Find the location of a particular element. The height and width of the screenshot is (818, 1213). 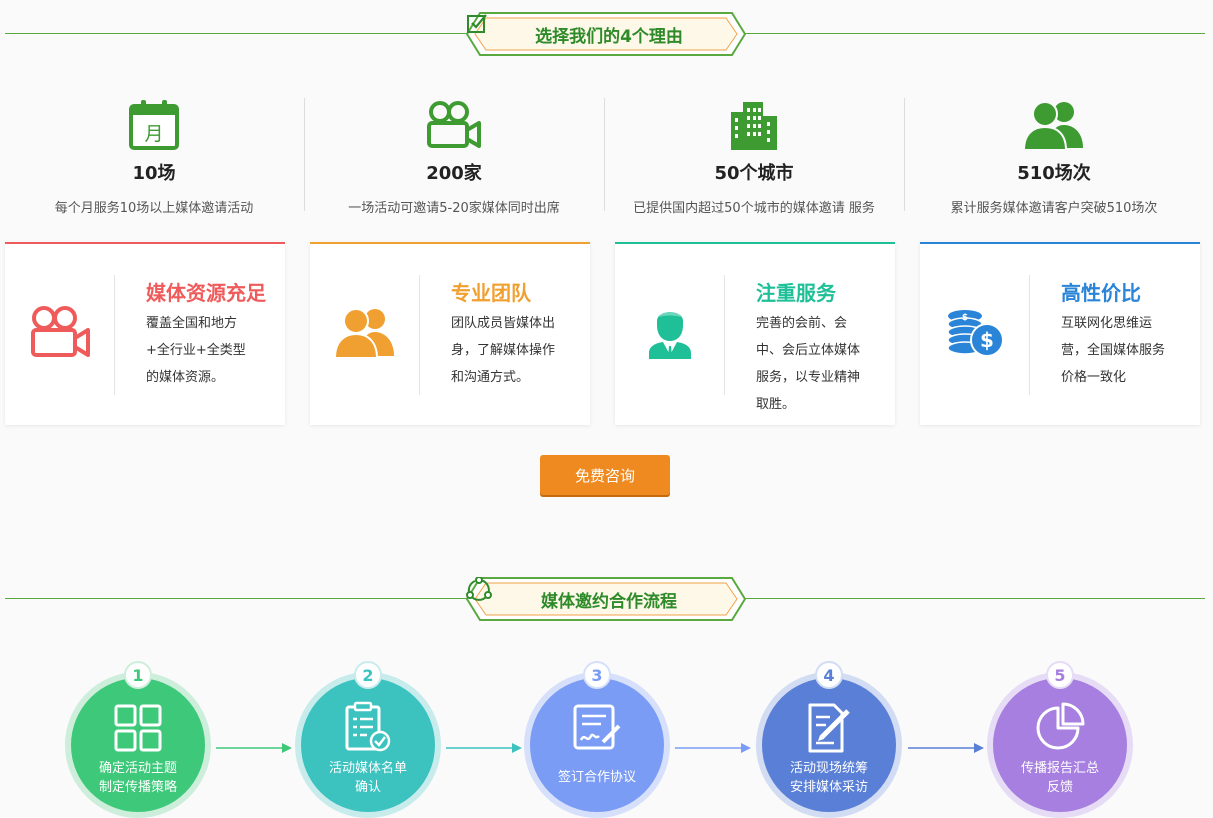

process-step-4: 活动现场统筹 安排媒体采访 is located at coordinates (831, 745).